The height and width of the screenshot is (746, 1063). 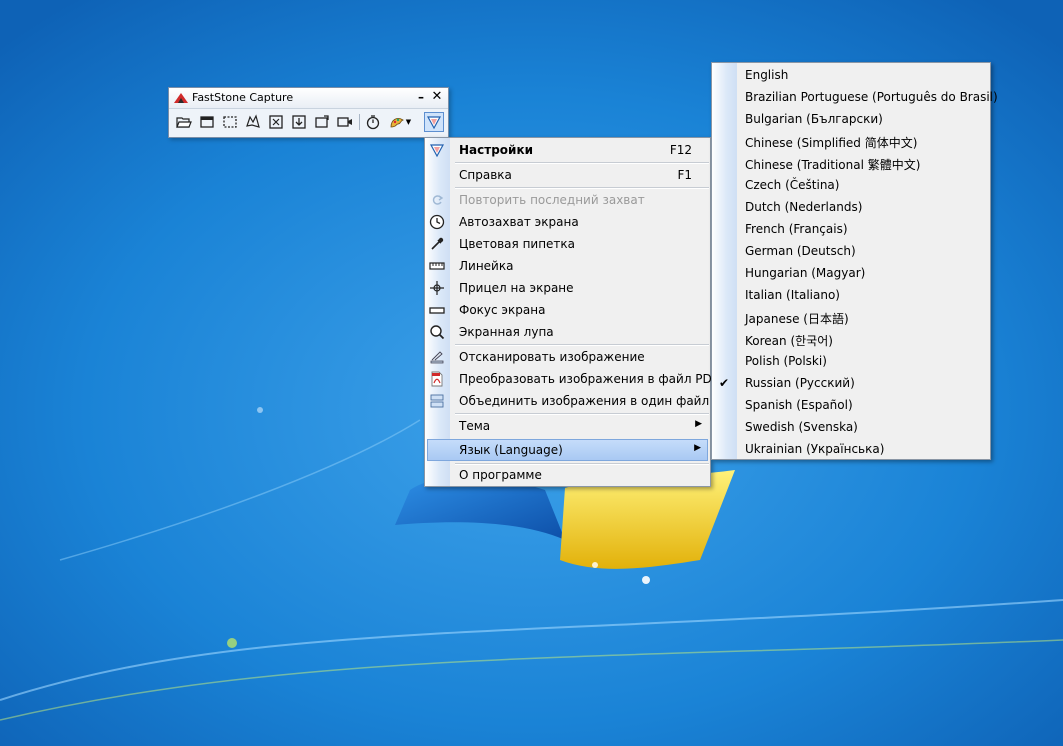 What do you see at coordinates (567, 332) in the screenshot?
I see `menu-item-magnifier: Экранная лупа` at bounding box center [567, 332].